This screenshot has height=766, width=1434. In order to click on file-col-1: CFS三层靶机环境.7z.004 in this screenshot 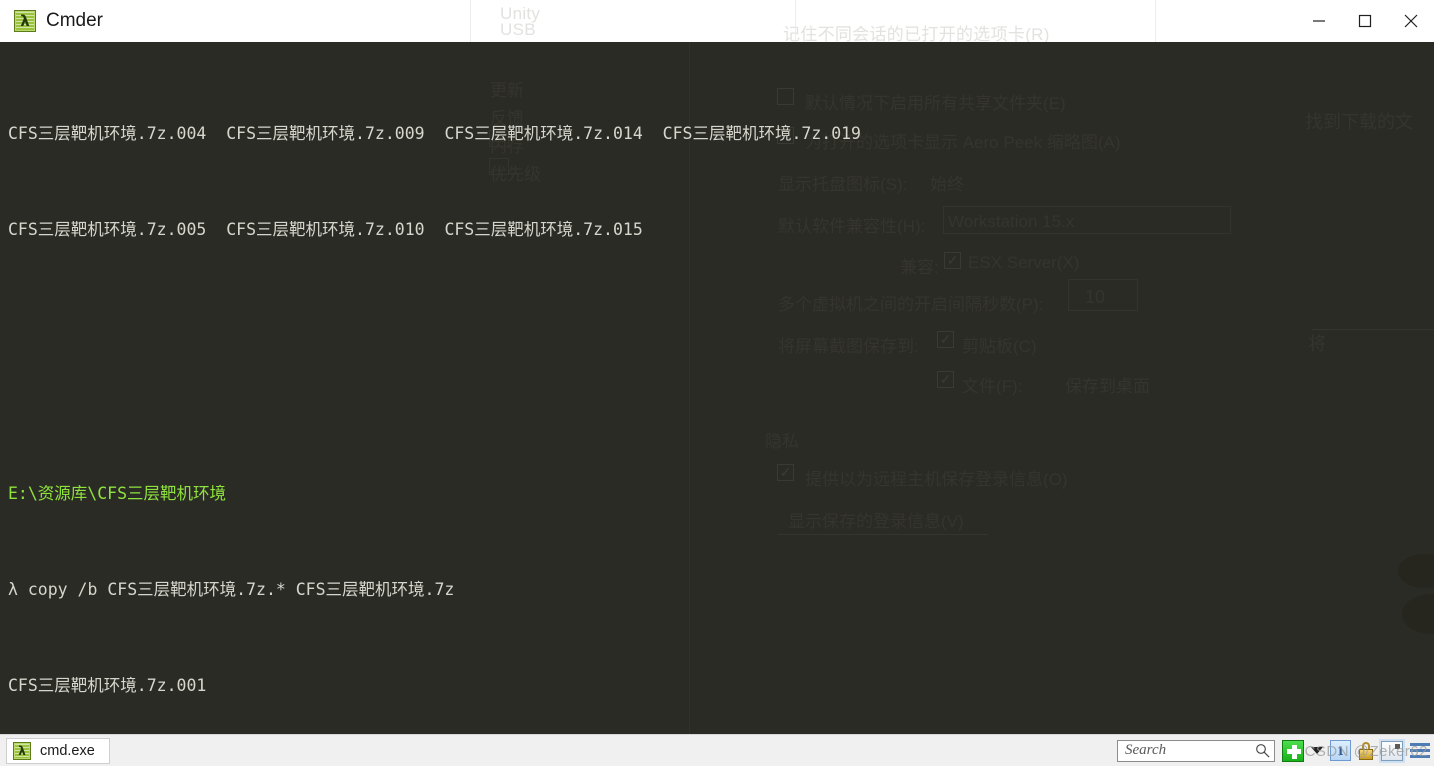, I will do `click(107, 133)`.